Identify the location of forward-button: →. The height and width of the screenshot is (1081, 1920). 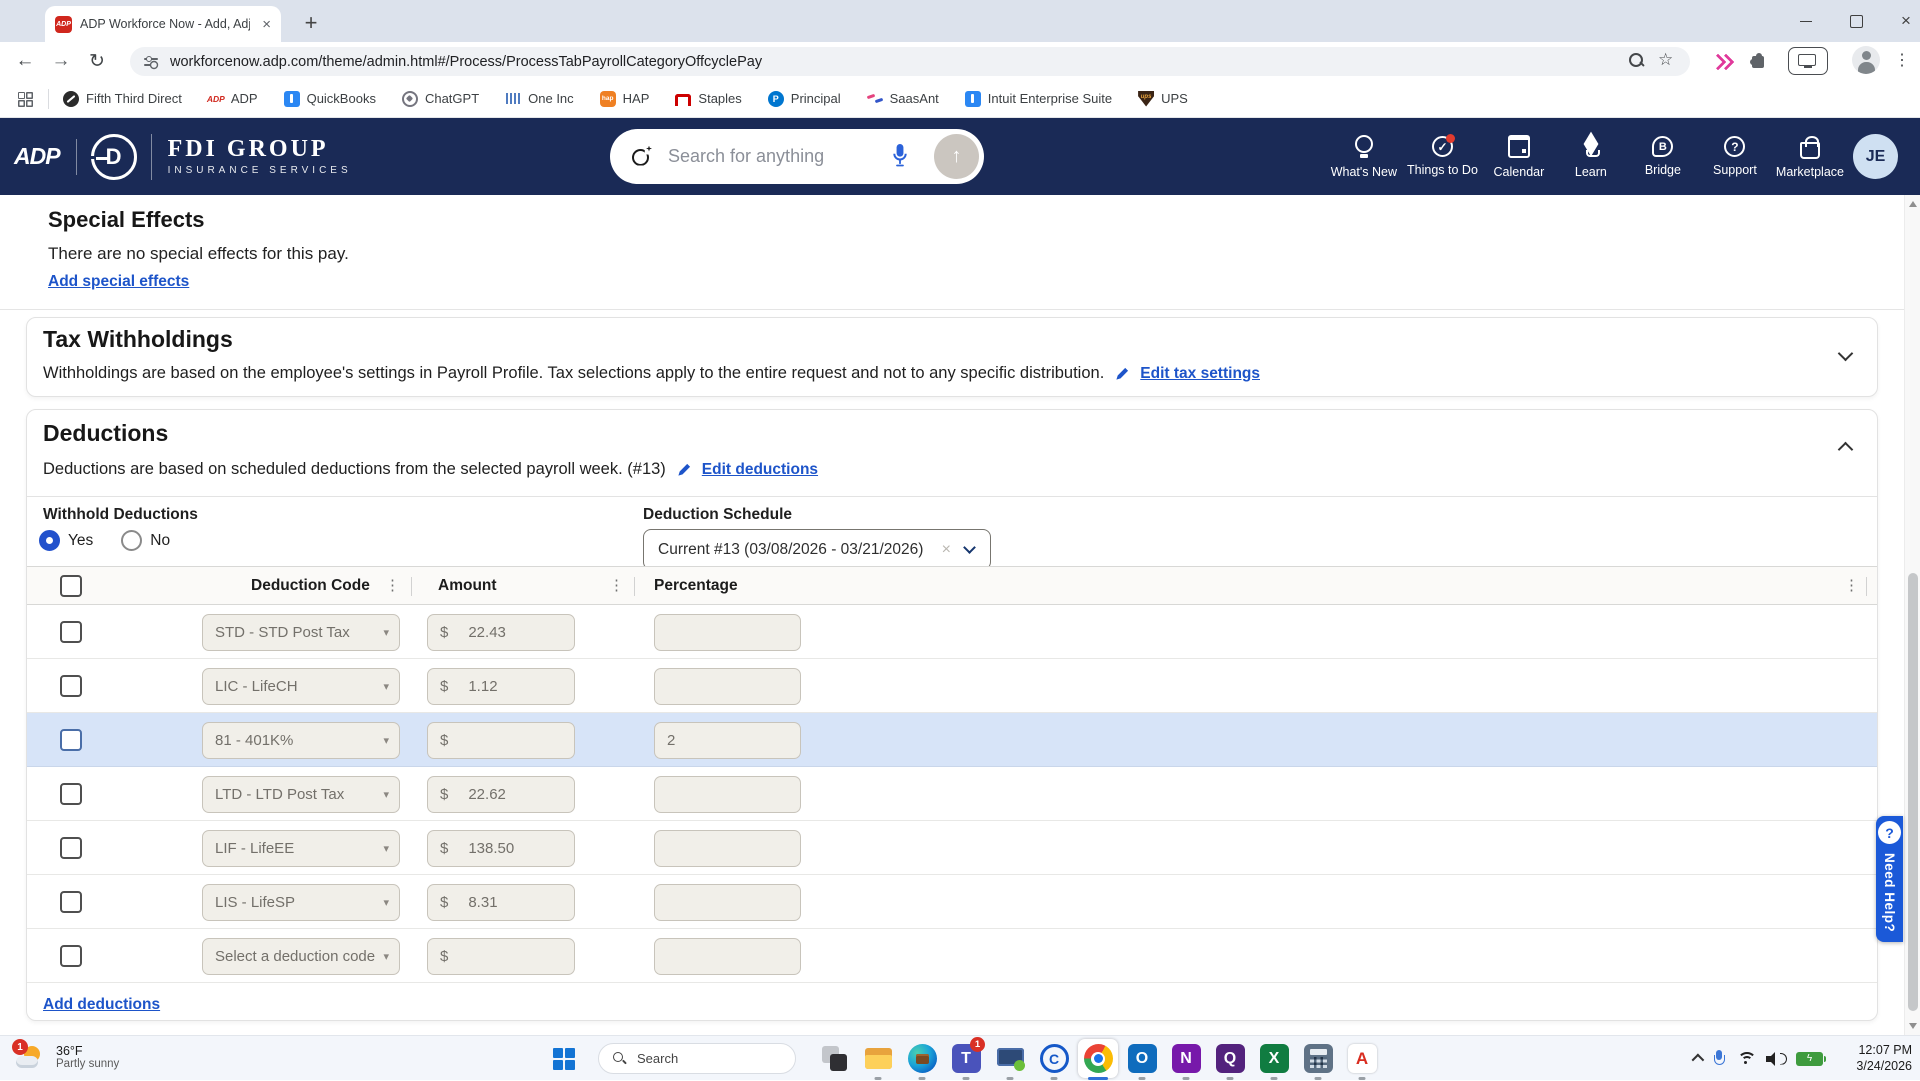
(61, 61).